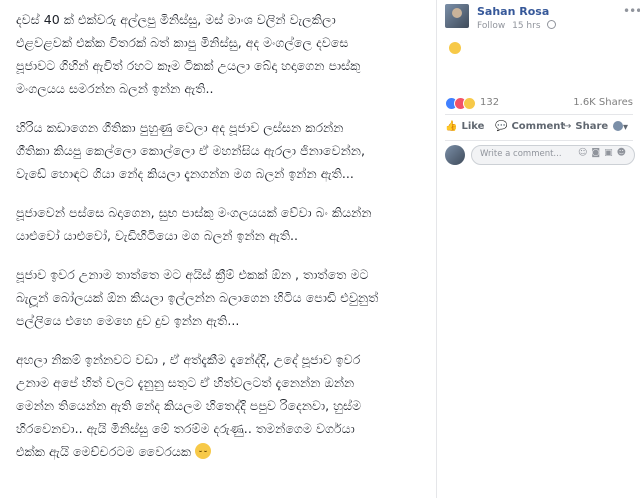 The height and width of the screenshot is (498, 640). Describe the element at coordinates (455, 155) in the screenshot. I see `commenter-avatar` at that location.